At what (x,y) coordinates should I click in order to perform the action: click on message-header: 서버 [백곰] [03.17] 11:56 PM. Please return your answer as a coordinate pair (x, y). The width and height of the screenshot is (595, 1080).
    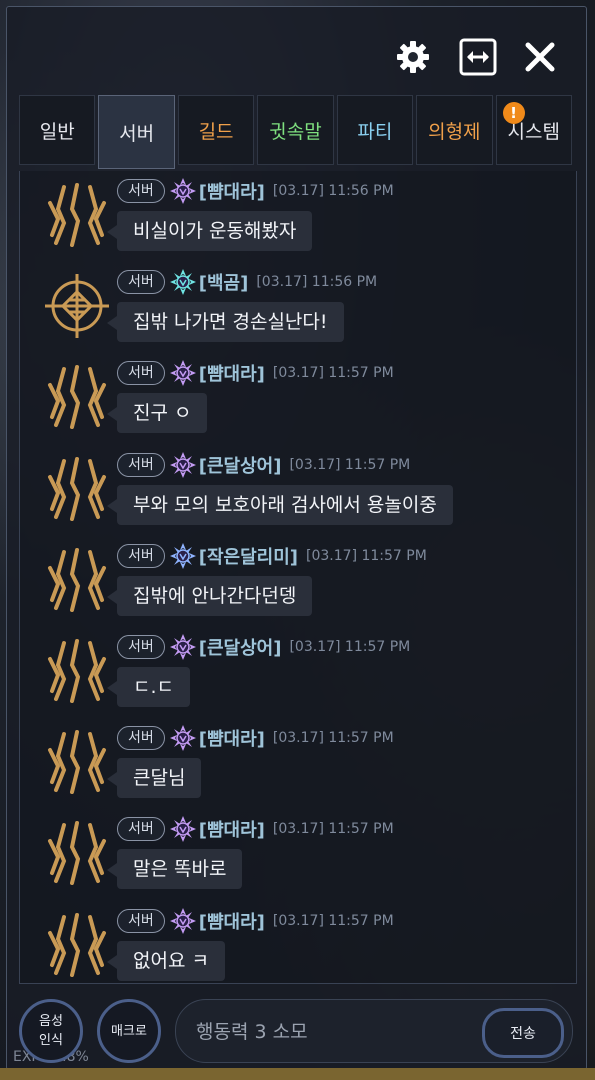
    Looking at the image, I should click on (247, 282).